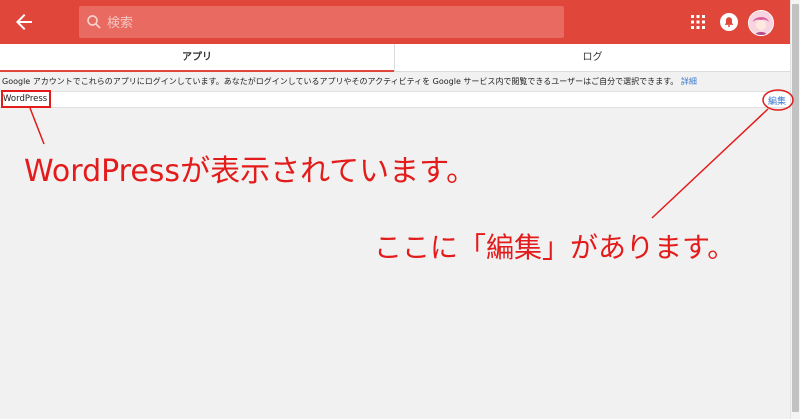  What do you see at coordinates (197, 58) in the screenshot?
I see `tab-apps: アプリ` at bounding box center [197, 58].